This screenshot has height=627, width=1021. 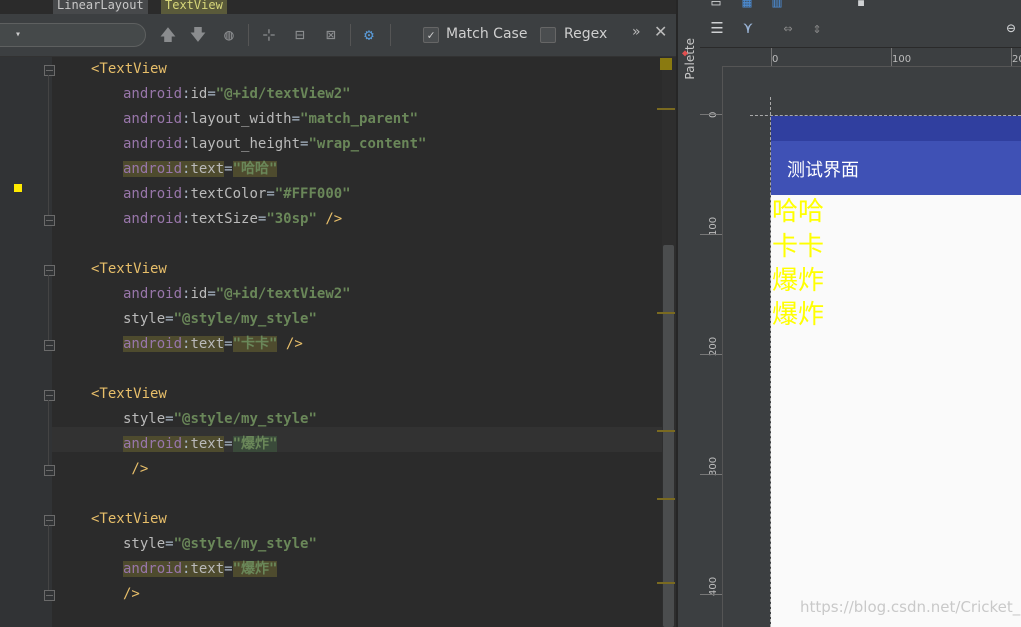 I want to click on color-preview-swatch, so click(x=18, y=188).